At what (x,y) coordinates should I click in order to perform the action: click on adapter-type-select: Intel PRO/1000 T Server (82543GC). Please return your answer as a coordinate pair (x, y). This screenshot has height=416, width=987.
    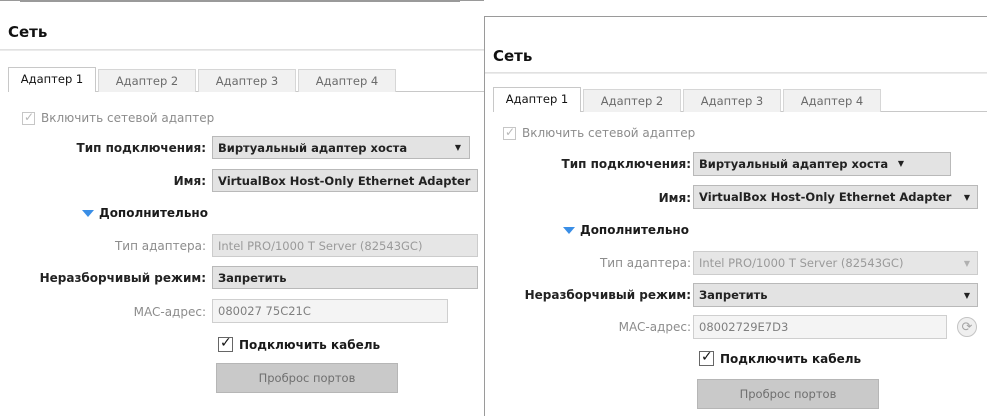
    Looking at the image, I should click on (345, 245).